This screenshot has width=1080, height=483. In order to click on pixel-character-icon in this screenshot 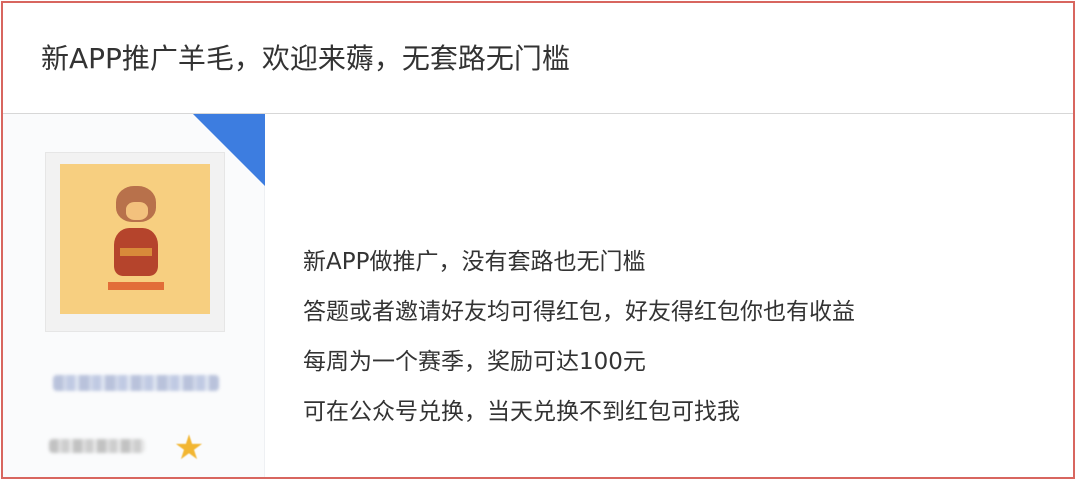, I will do `click(136, 240)`.